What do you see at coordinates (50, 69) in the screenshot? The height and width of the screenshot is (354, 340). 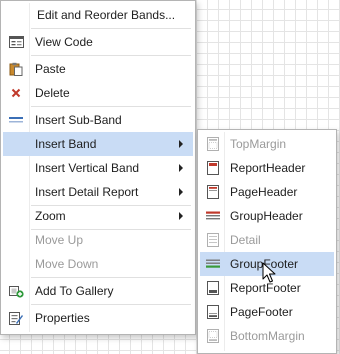 I see `menu-item-label: Paste` at bounding box center [50, 69].